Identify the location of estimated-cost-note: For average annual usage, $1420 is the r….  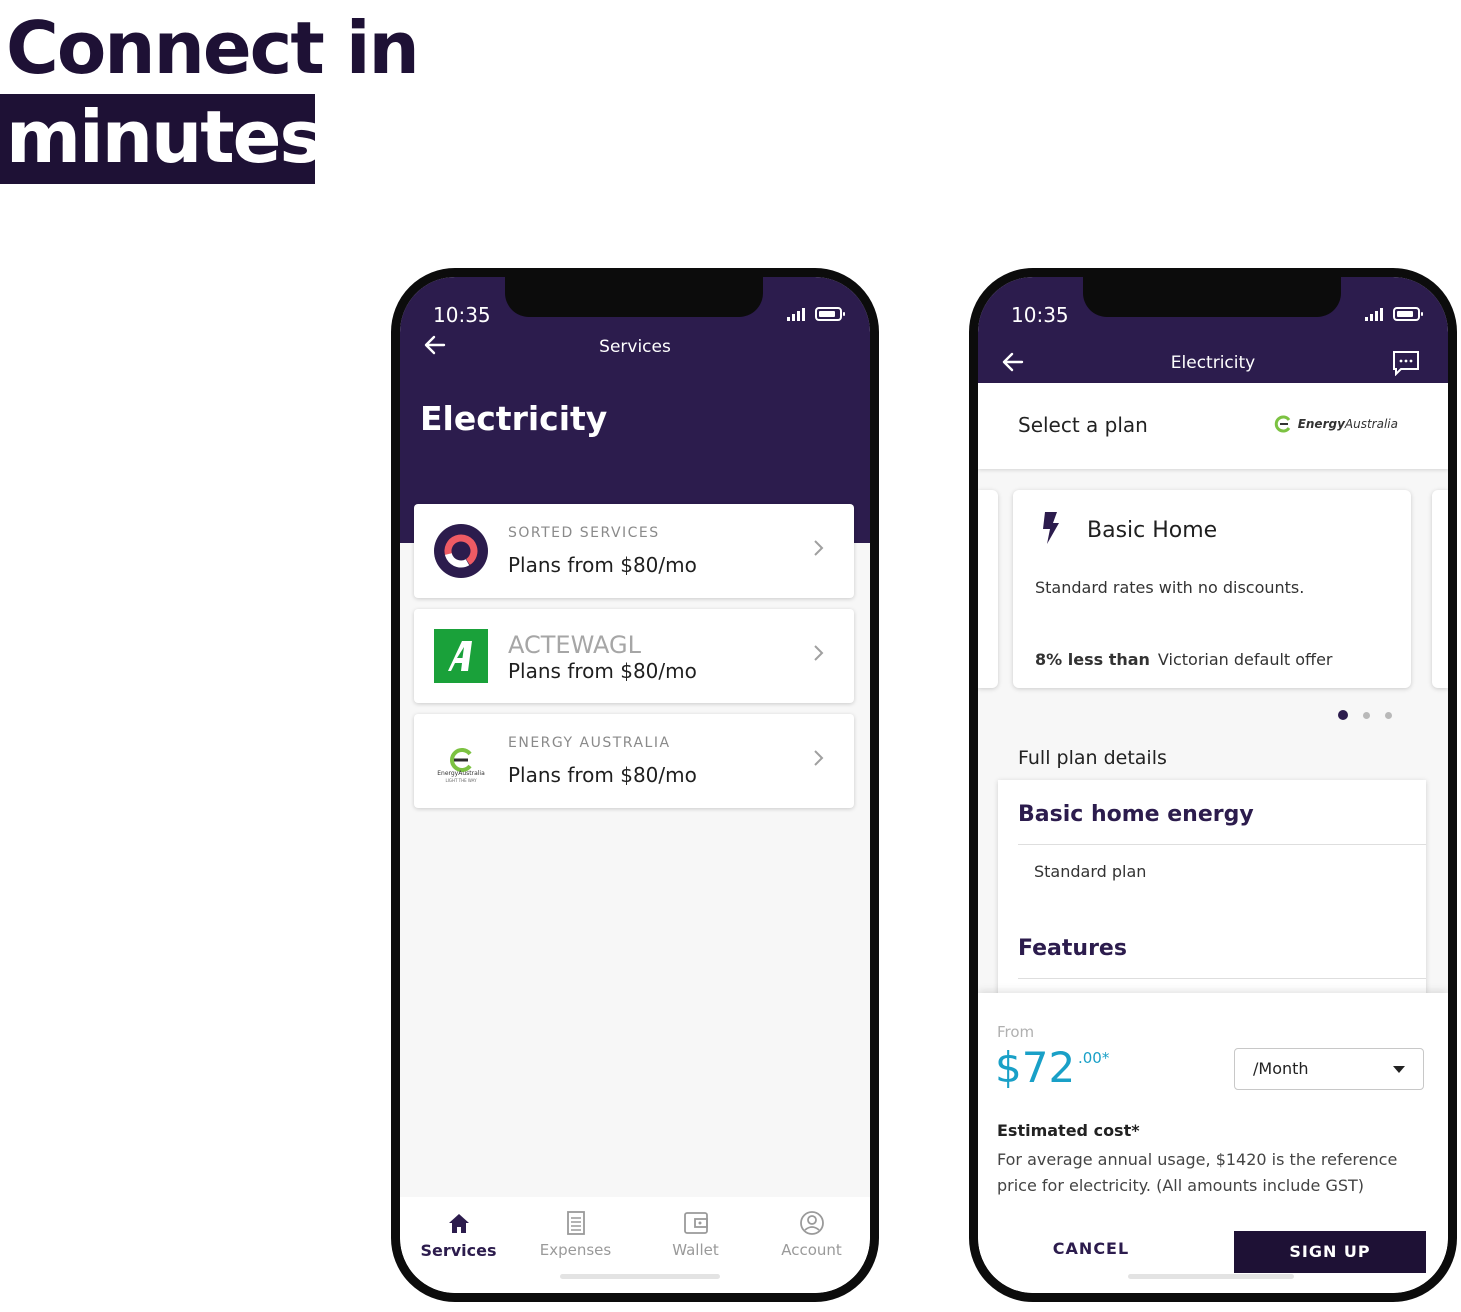
(1197, 1172).